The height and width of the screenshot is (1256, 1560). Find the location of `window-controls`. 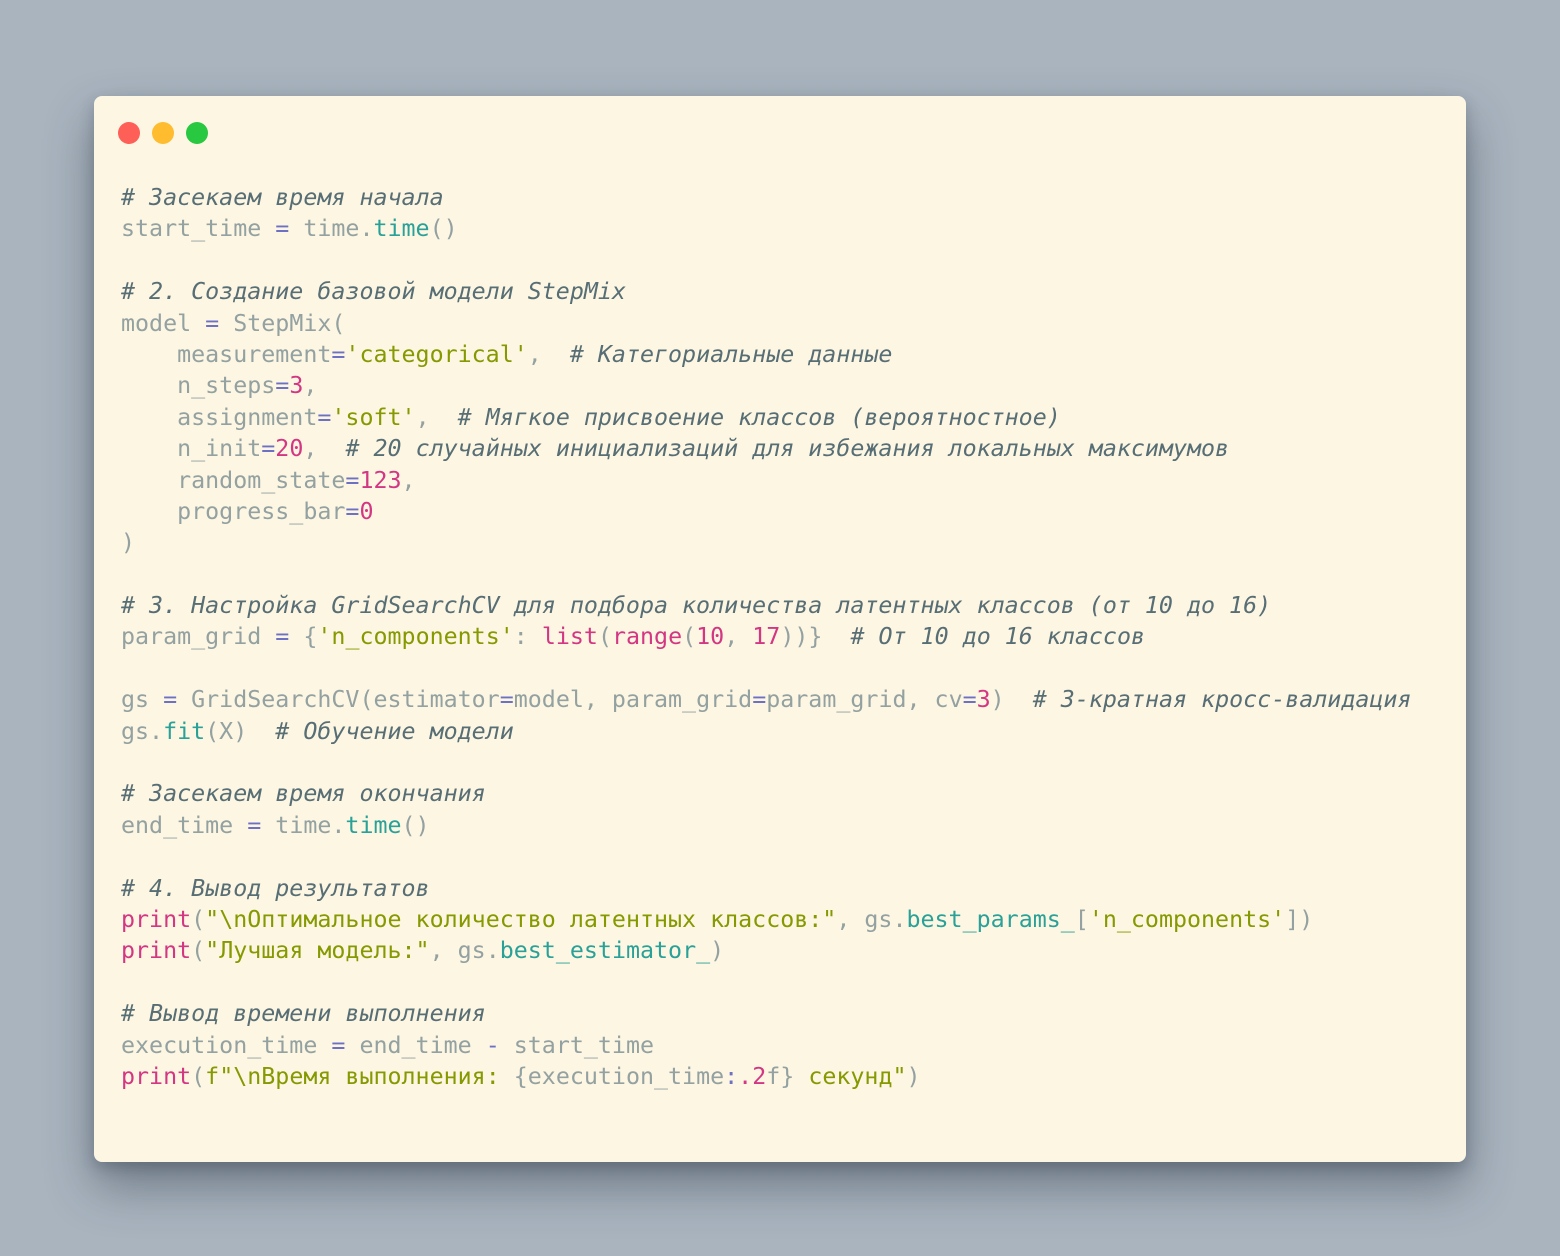

window-controls is located at coordinates (169, 133).